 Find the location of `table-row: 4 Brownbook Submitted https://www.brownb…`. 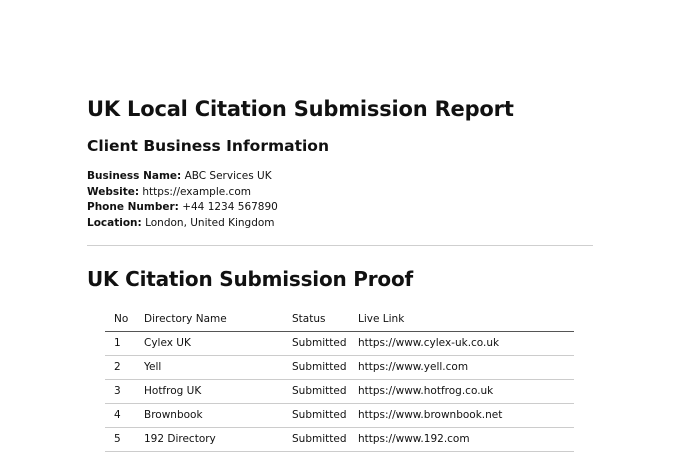

table-row: 4 Brownbook Submitted https://www.brownb… is located at coordinates (339, 415).